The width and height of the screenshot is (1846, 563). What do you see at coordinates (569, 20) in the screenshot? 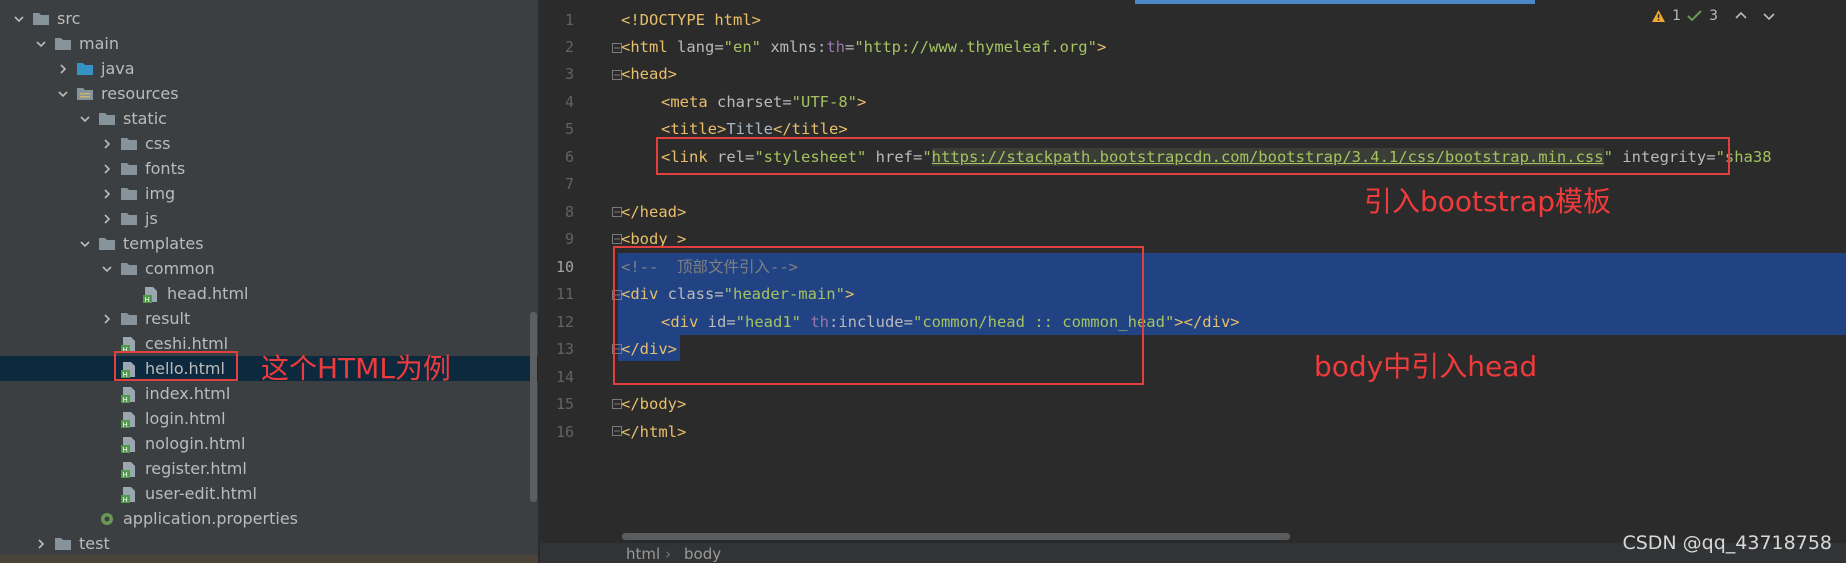
I see `line-number: 1` at bounding box center [569, 20].